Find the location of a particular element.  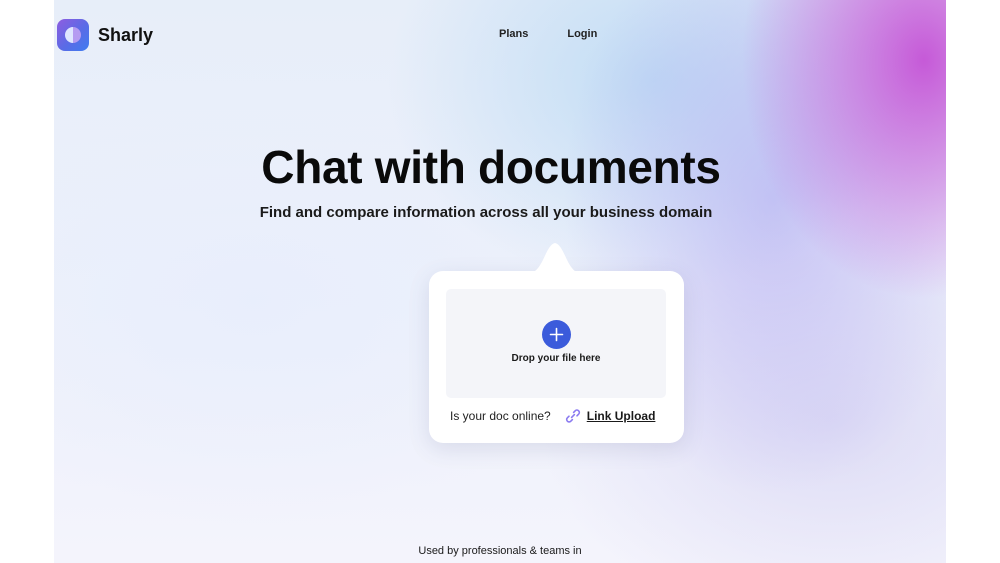

plus-icon is located at coordinates (556, 334).